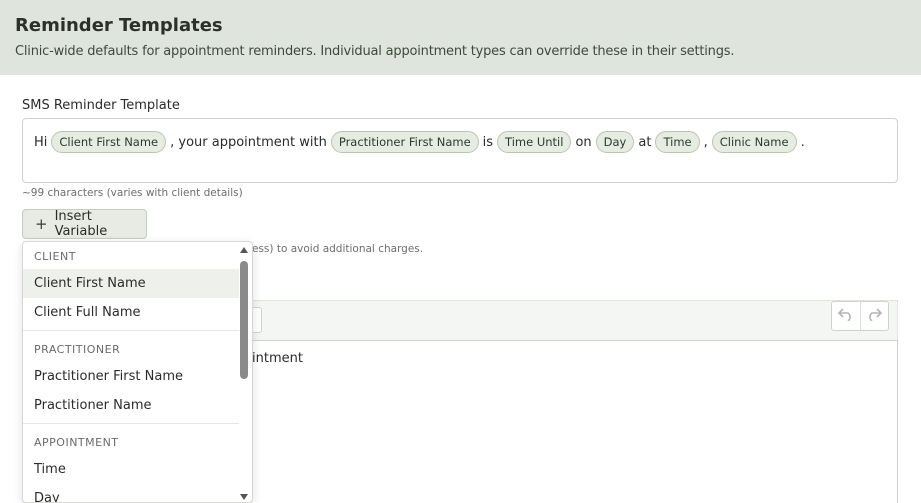 The width and height of the screenshot is (921, 503). I want to click on variable-chip-practitioner-first-name: Practitioner First Name, so click(404, 142).